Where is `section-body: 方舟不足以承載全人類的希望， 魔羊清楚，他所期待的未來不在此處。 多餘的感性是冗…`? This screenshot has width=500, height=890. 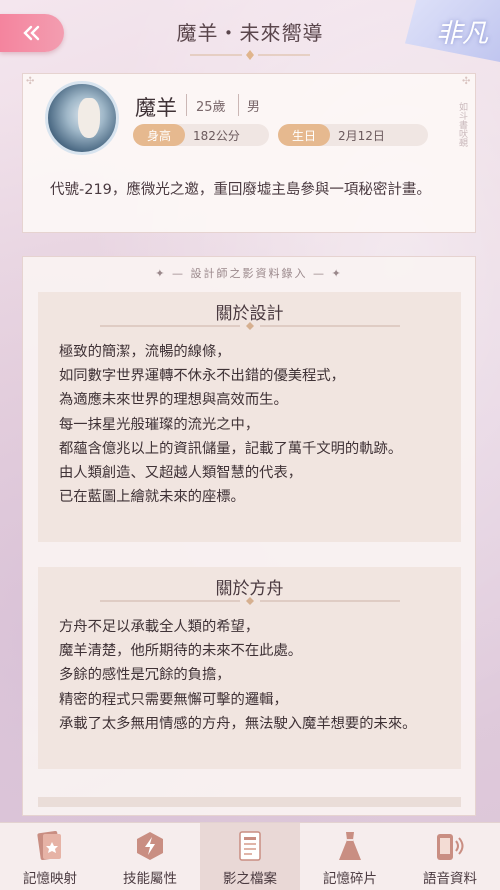 section-body: 方舟不足以承載全人類的希望， 魔羊清楚，他所期待的未來不在此處。 多餘的感性是冗… is located at coordinates (238, 675).